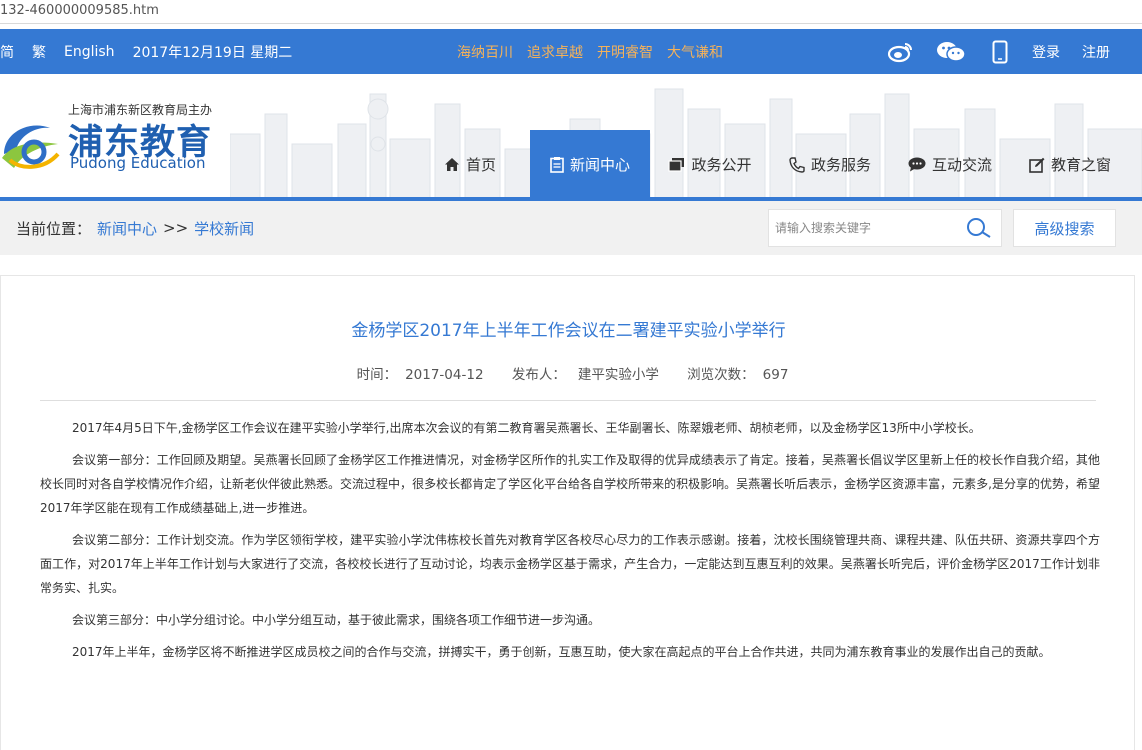  I want to click on nav-item-label: 政务服务, so click(840, 165).